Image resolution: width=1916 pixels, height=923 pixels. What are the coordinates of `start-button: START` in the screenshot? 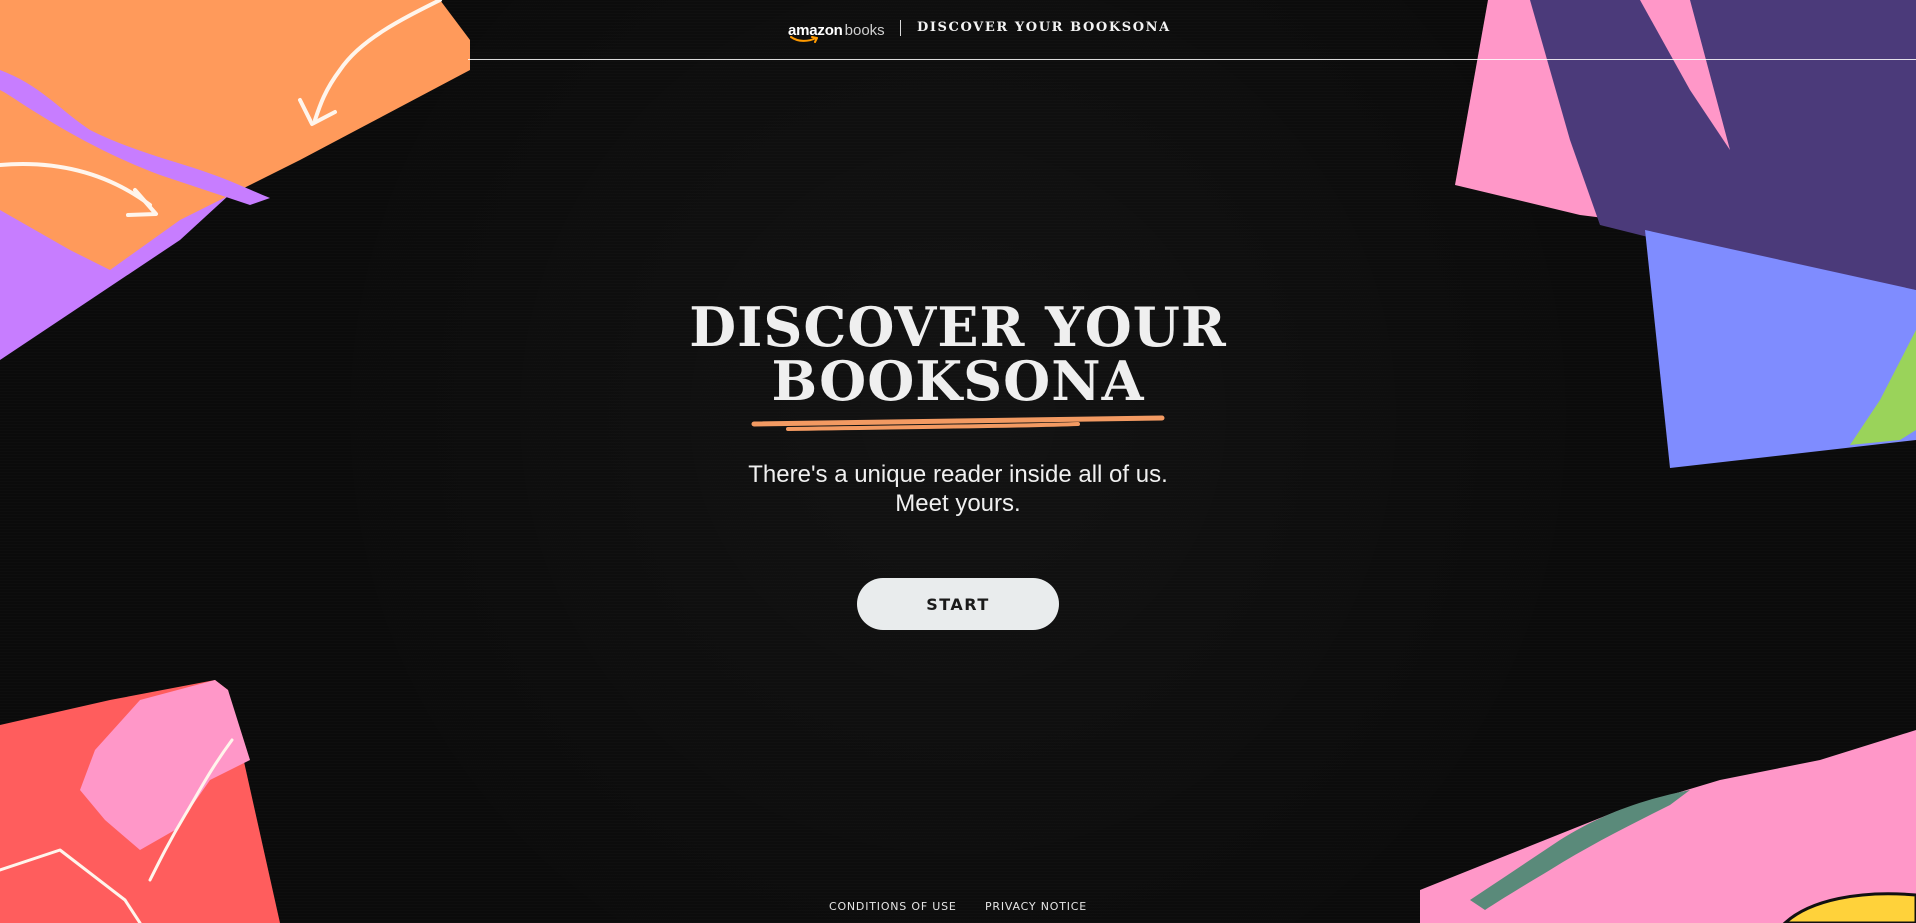 It's located at (958, 604).